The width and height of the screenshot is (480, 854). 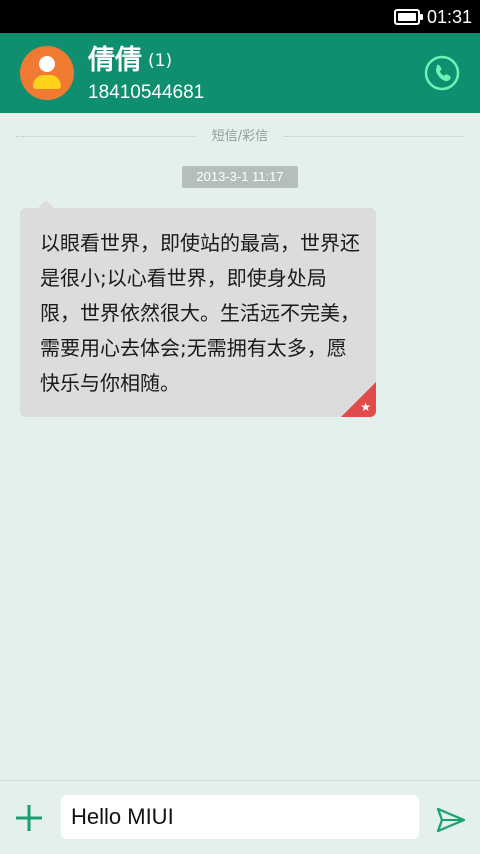 I want to click on star-icon: ★, so click(x=365, y=407).